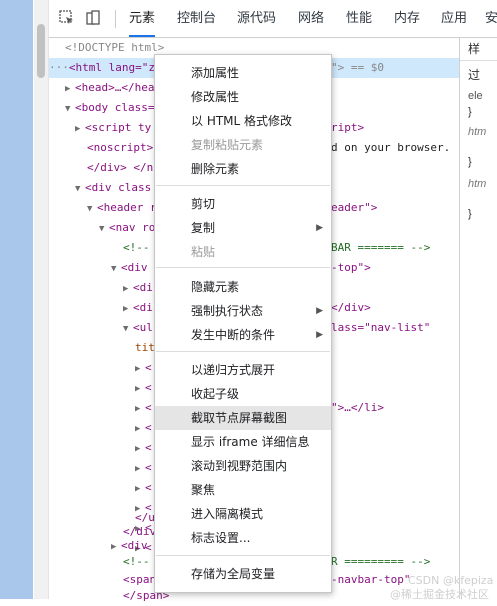 The height and width of the screenshot is (606, 497). What do you see at coordinates (129, 268) in the screenshot?
I see `div-top-node: ▼ <div` at bounding box center [129, 268].